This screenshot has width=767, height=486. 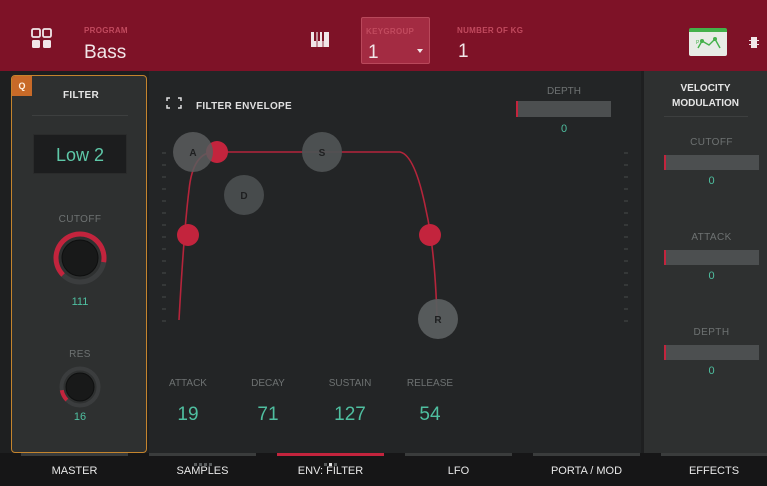 I want to click on vel-attack-slider, so click(x=711, y=257).